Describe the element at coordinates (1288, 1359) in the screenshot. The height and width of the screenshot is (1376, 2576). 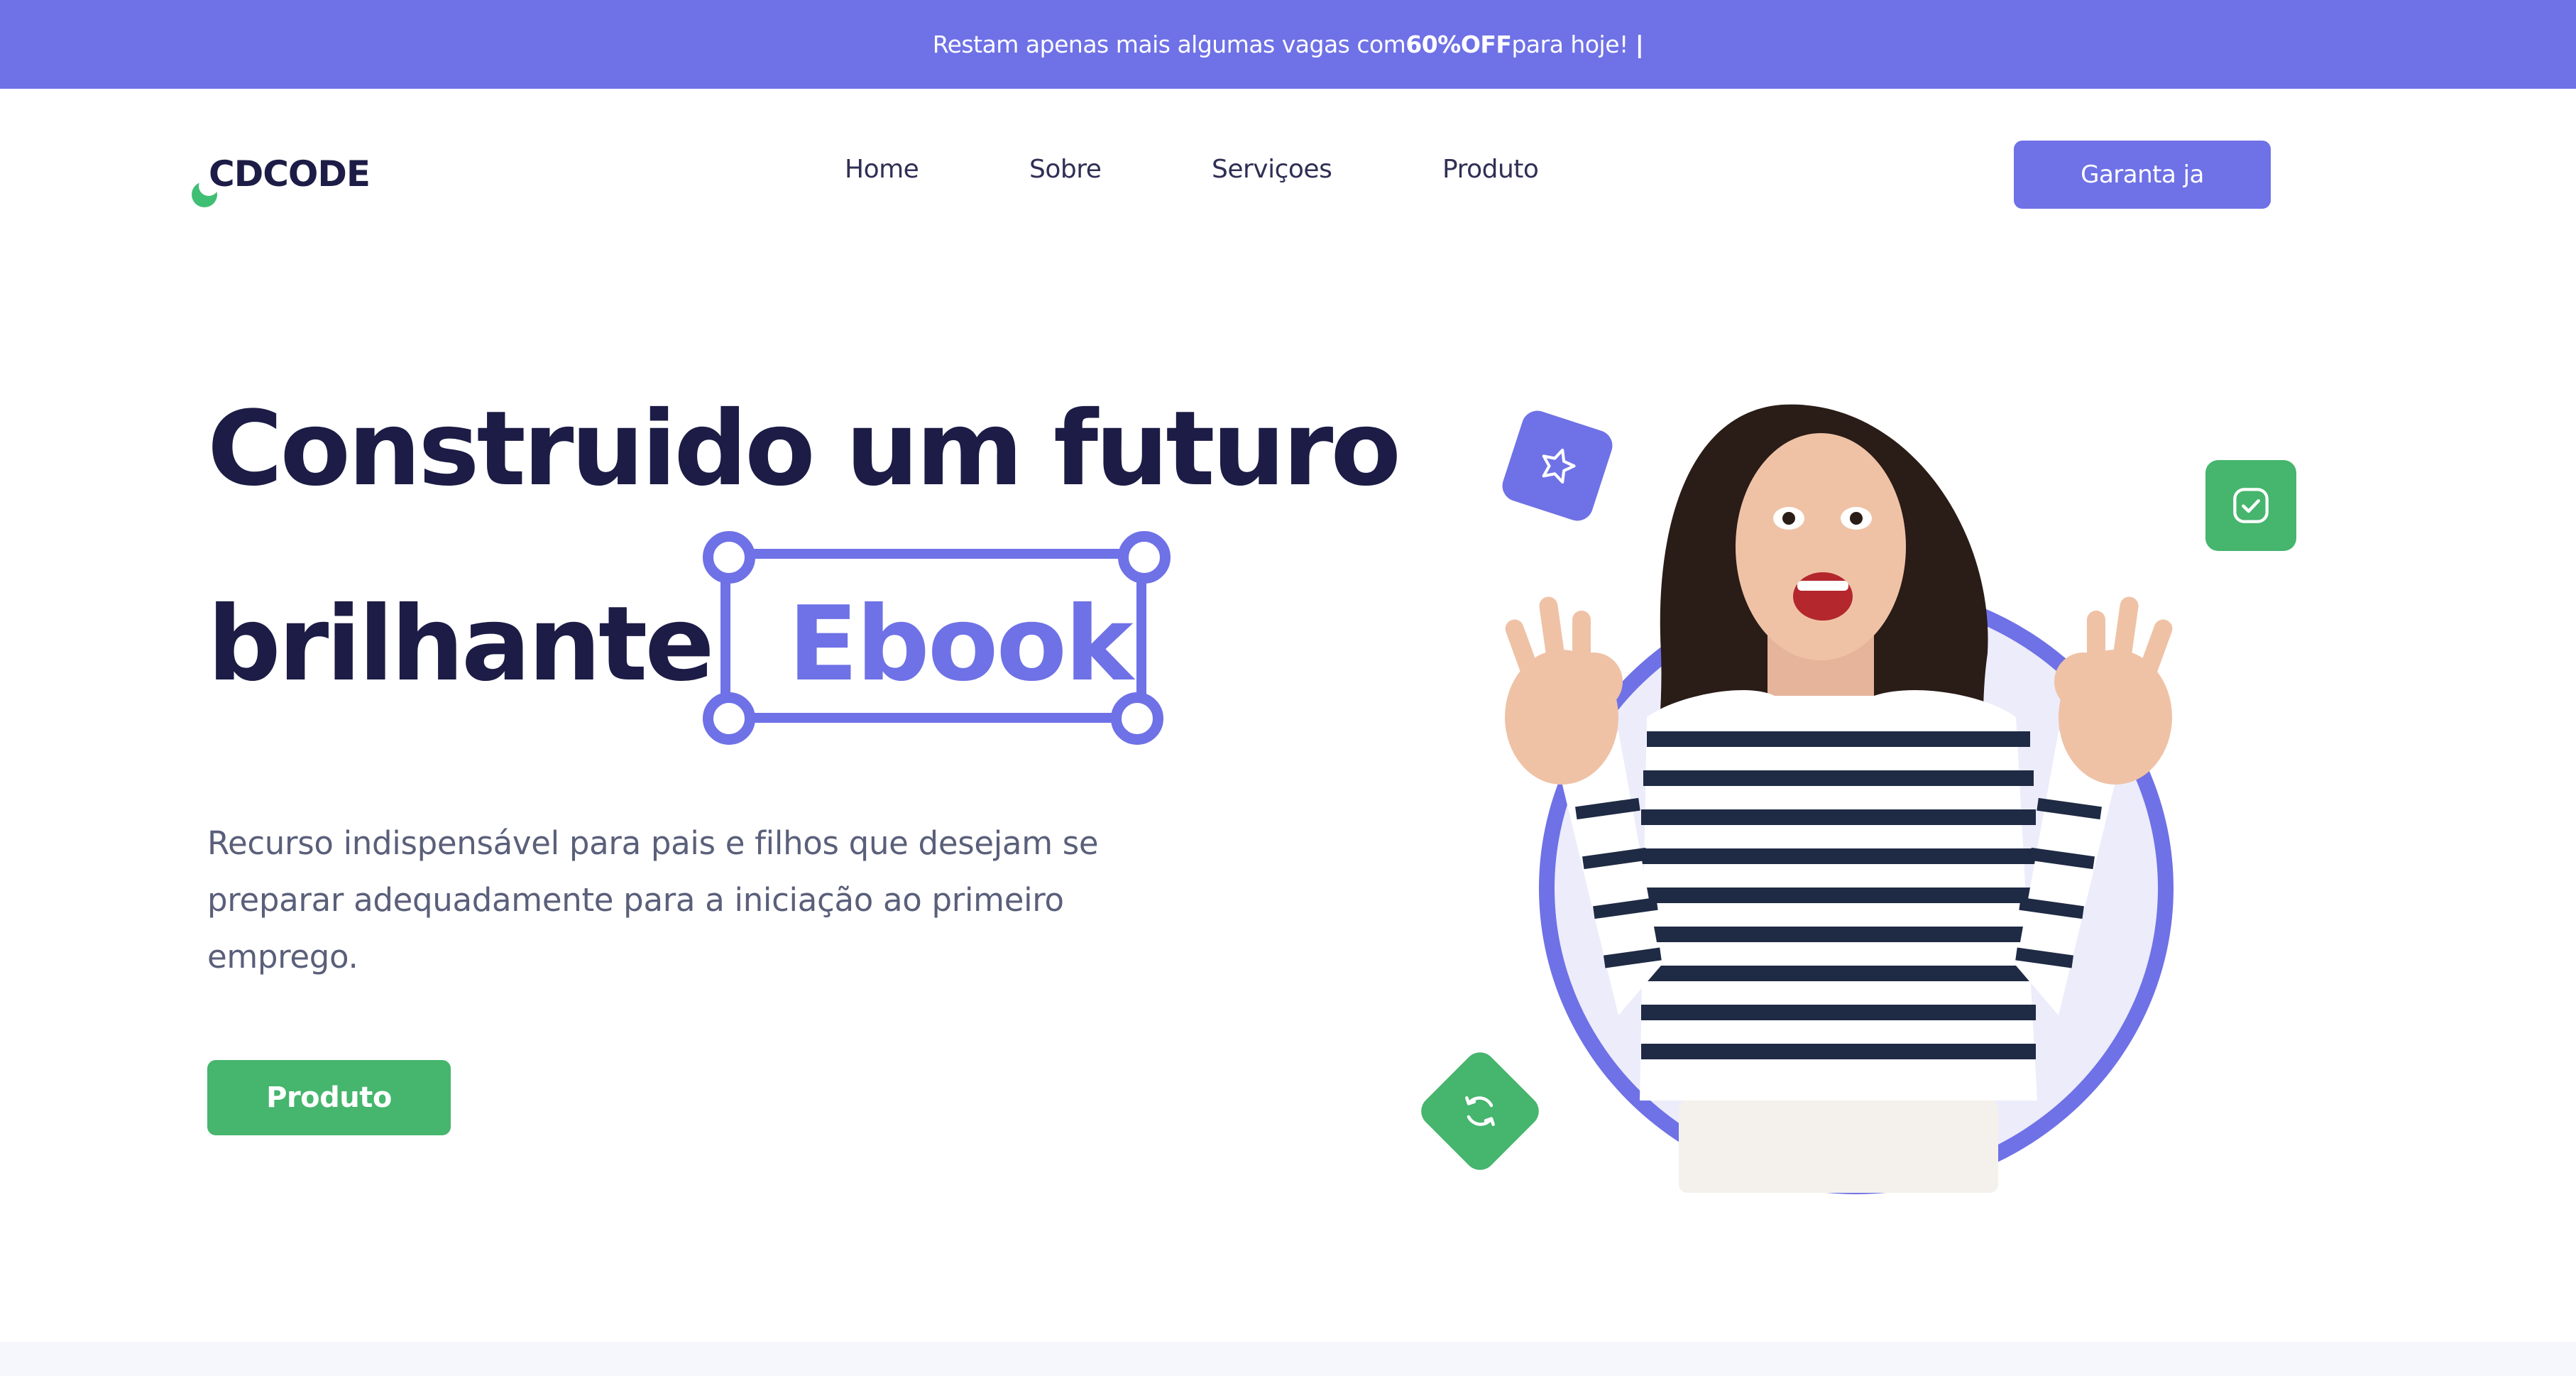
I see `next-section-edge` at that location.